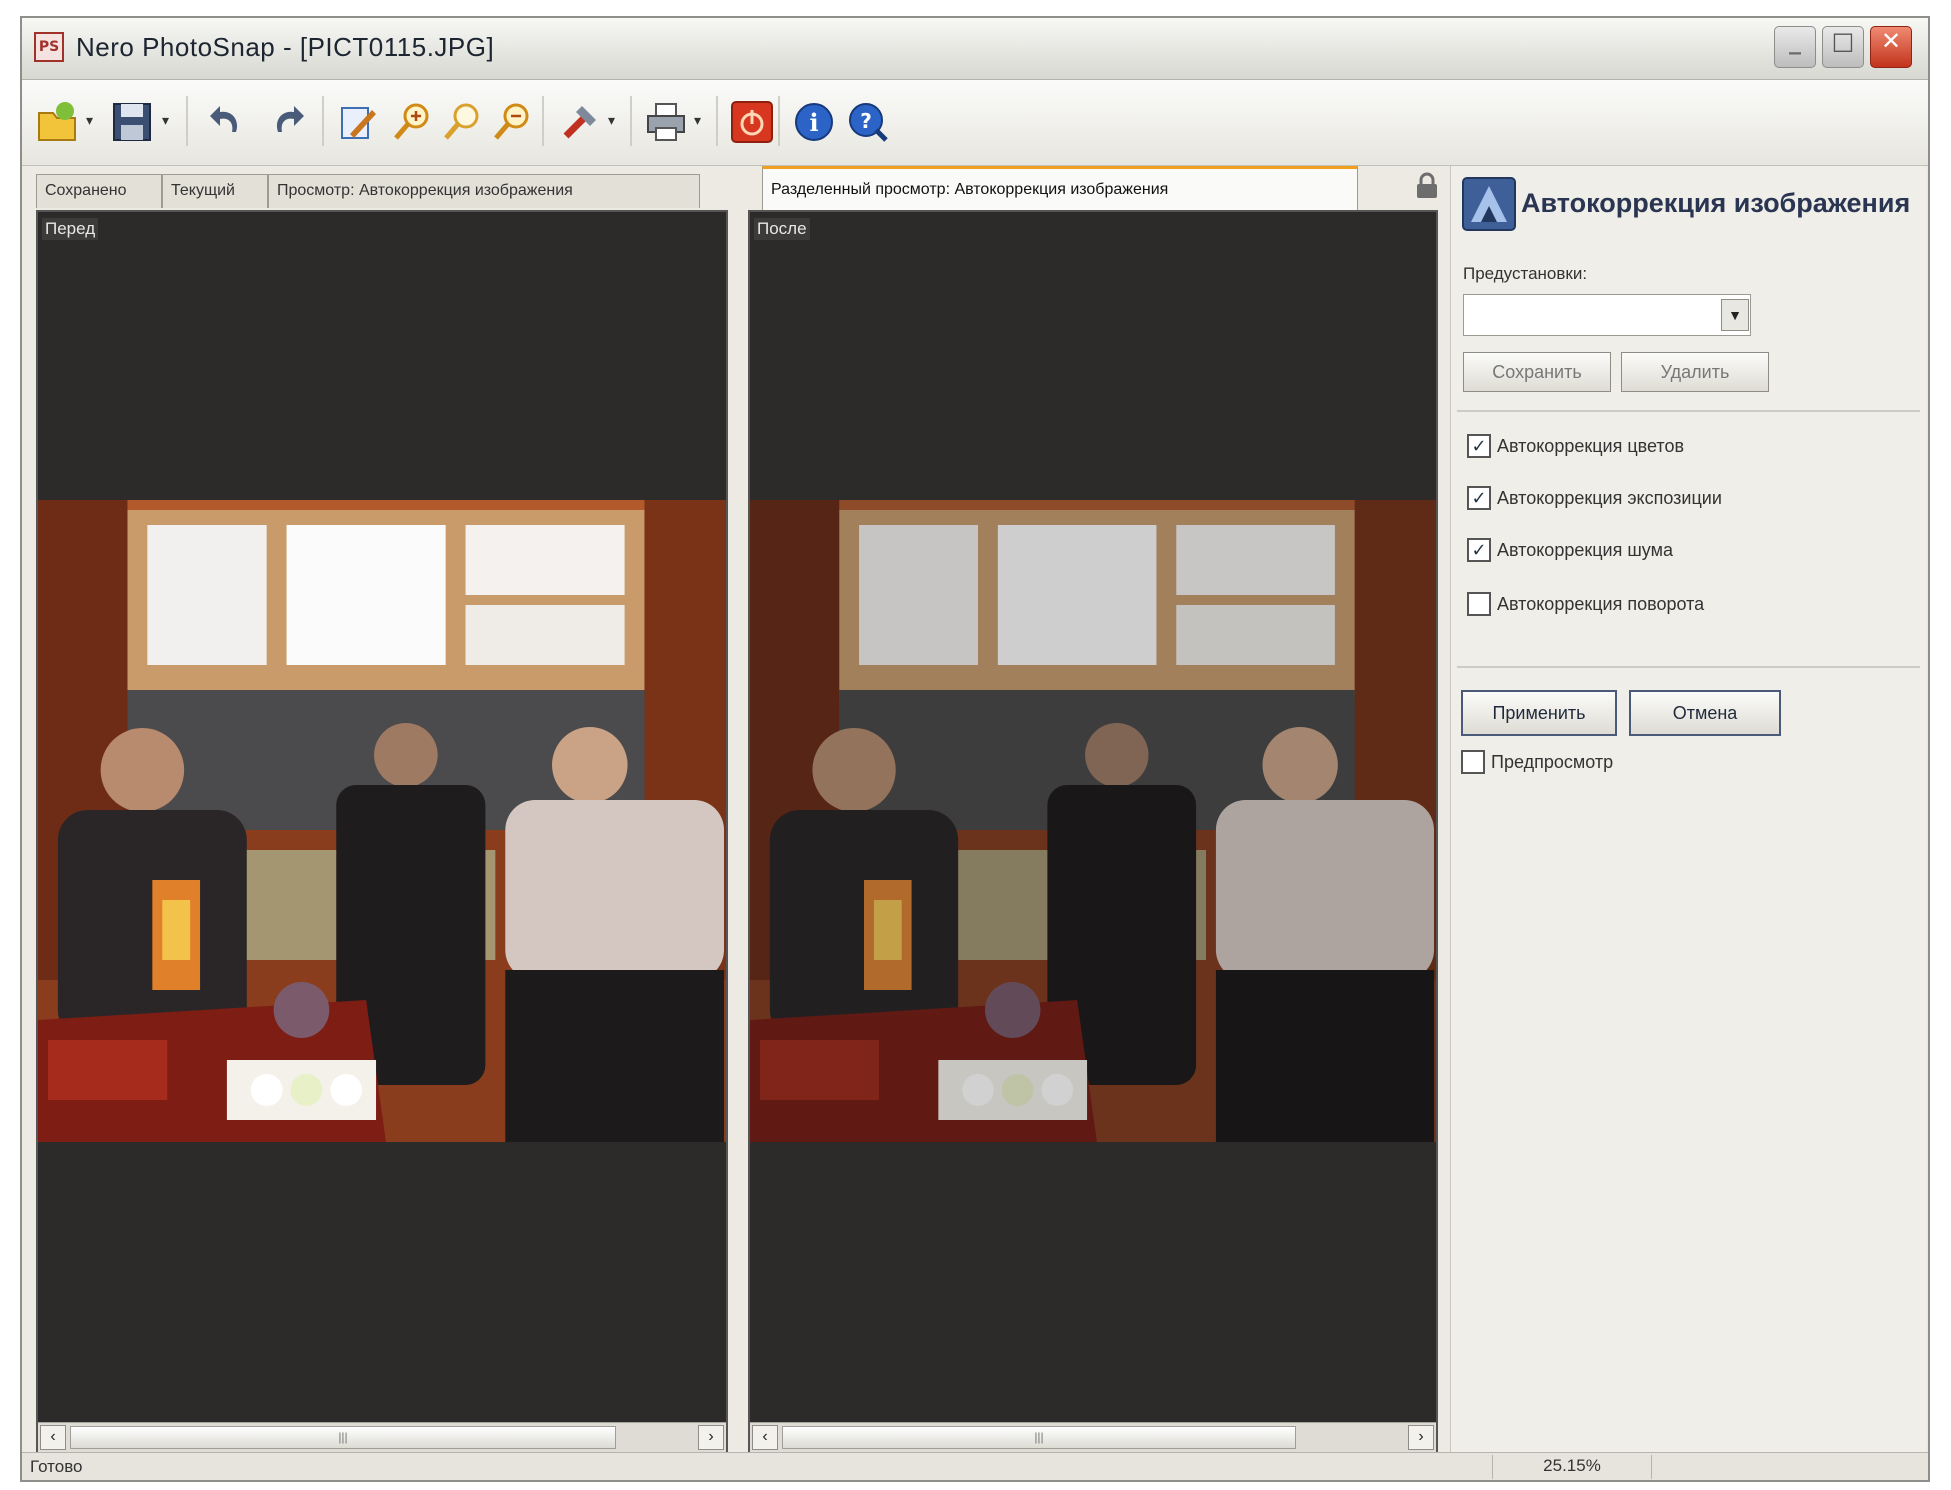  Describe the element at coordinates (1479, 550) in the screenshot. I see `auto-noise-checkbox: ✓` at that location.